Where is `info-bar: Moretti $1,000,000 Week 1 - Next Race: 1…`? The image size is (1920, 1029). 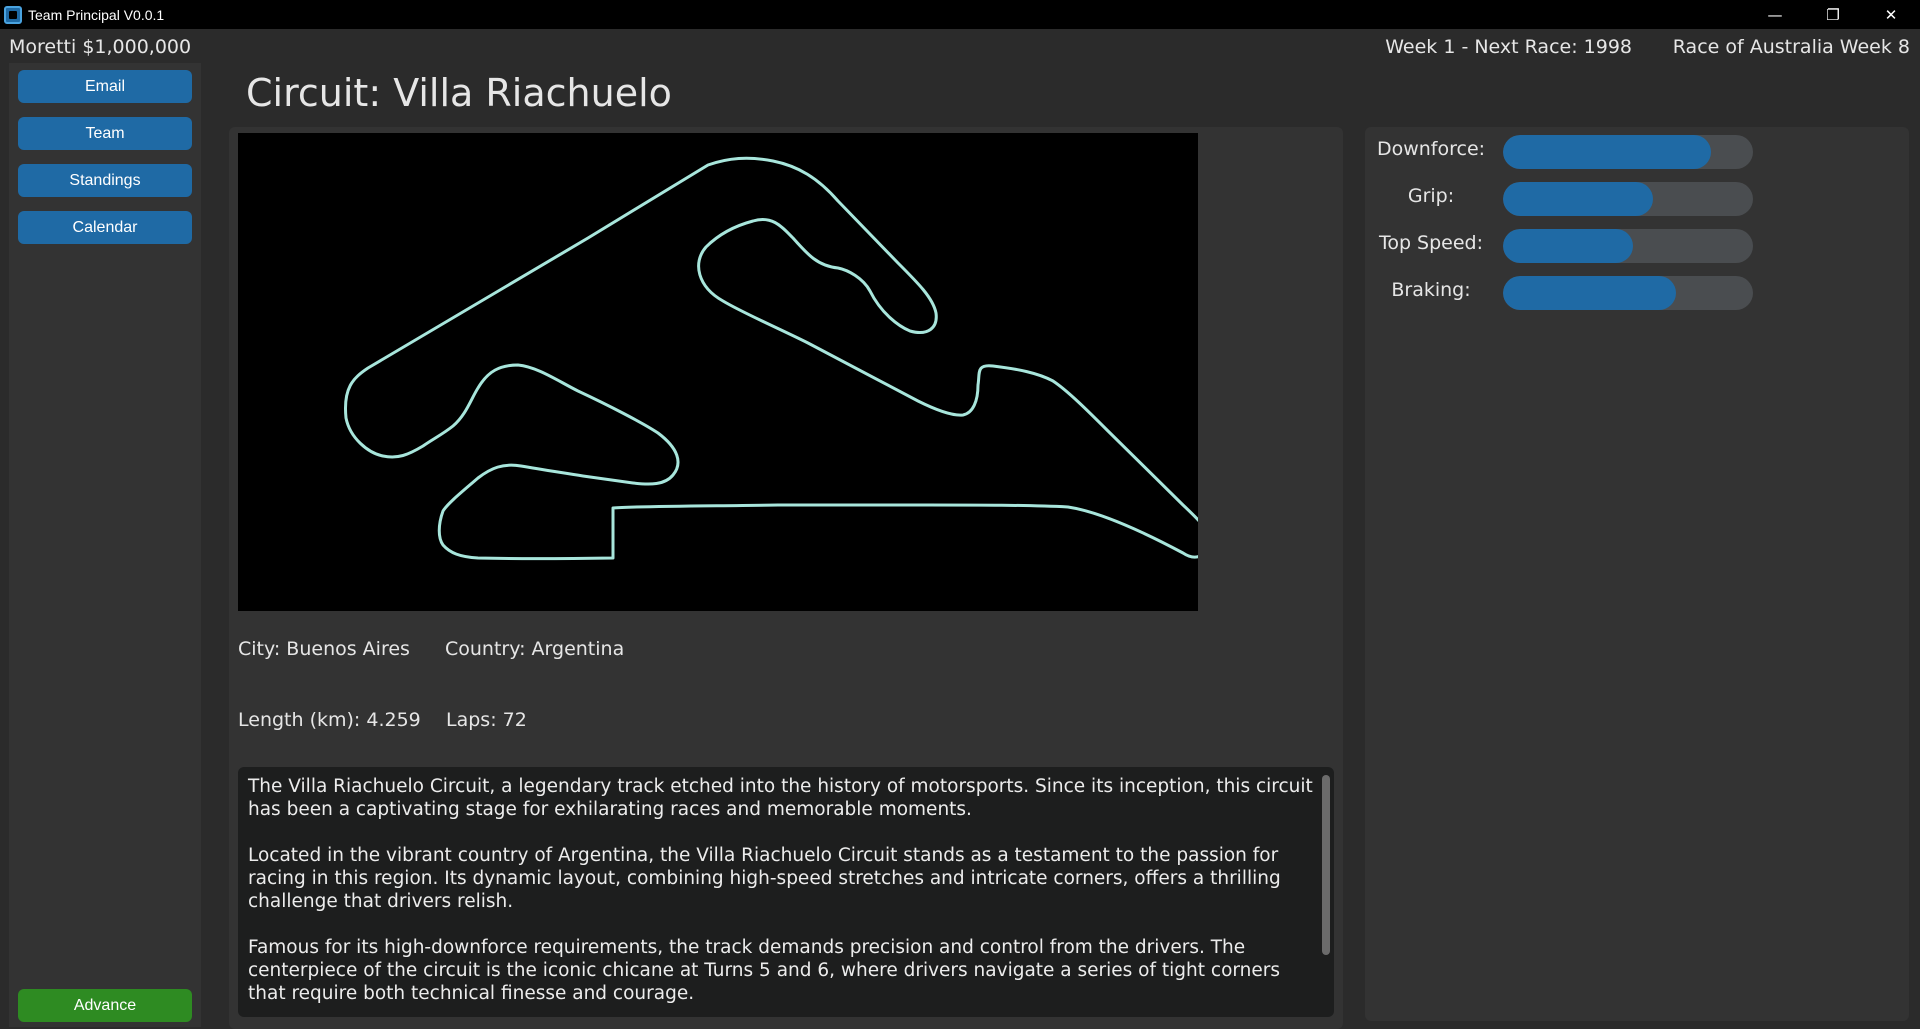
info-bar: Moretti $1,000,000 Week 1 - Next Race: 1… is located at coordinates (960, 46).